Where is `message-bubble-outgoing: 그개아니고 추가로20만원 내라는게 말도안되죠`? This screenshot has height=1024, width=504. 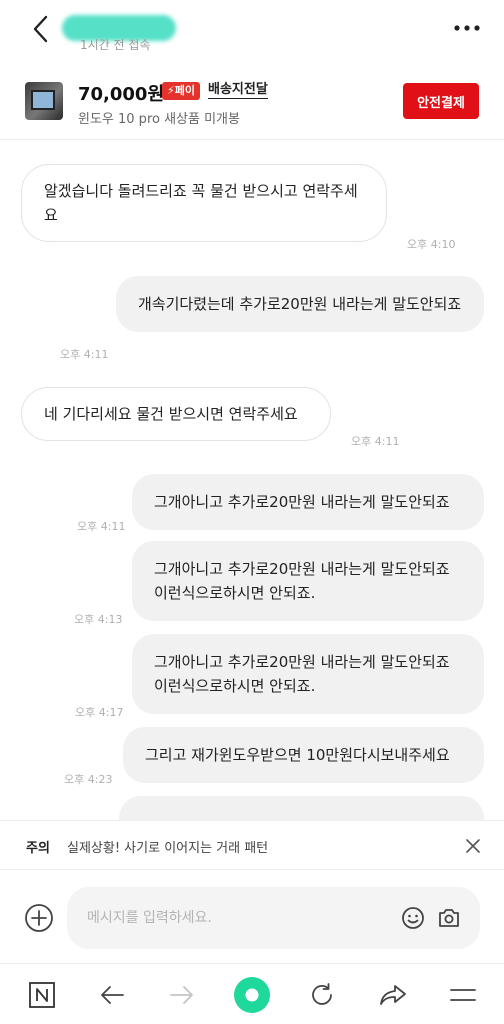
message-bubble-outgoing: 그개아니고 추가로20만원 내라는게 말도안되죠 is located at coordinates (308, 502).